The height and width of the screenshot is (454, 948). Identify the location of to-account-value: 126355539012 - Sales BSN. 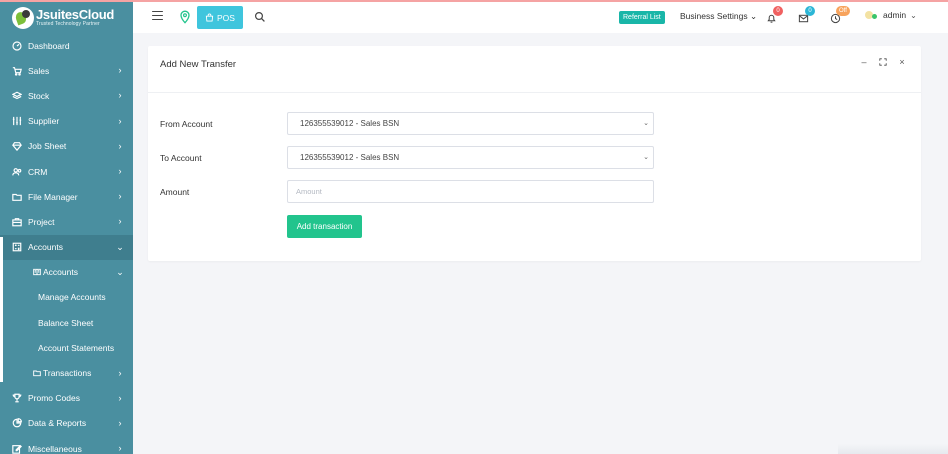
(350, 157).